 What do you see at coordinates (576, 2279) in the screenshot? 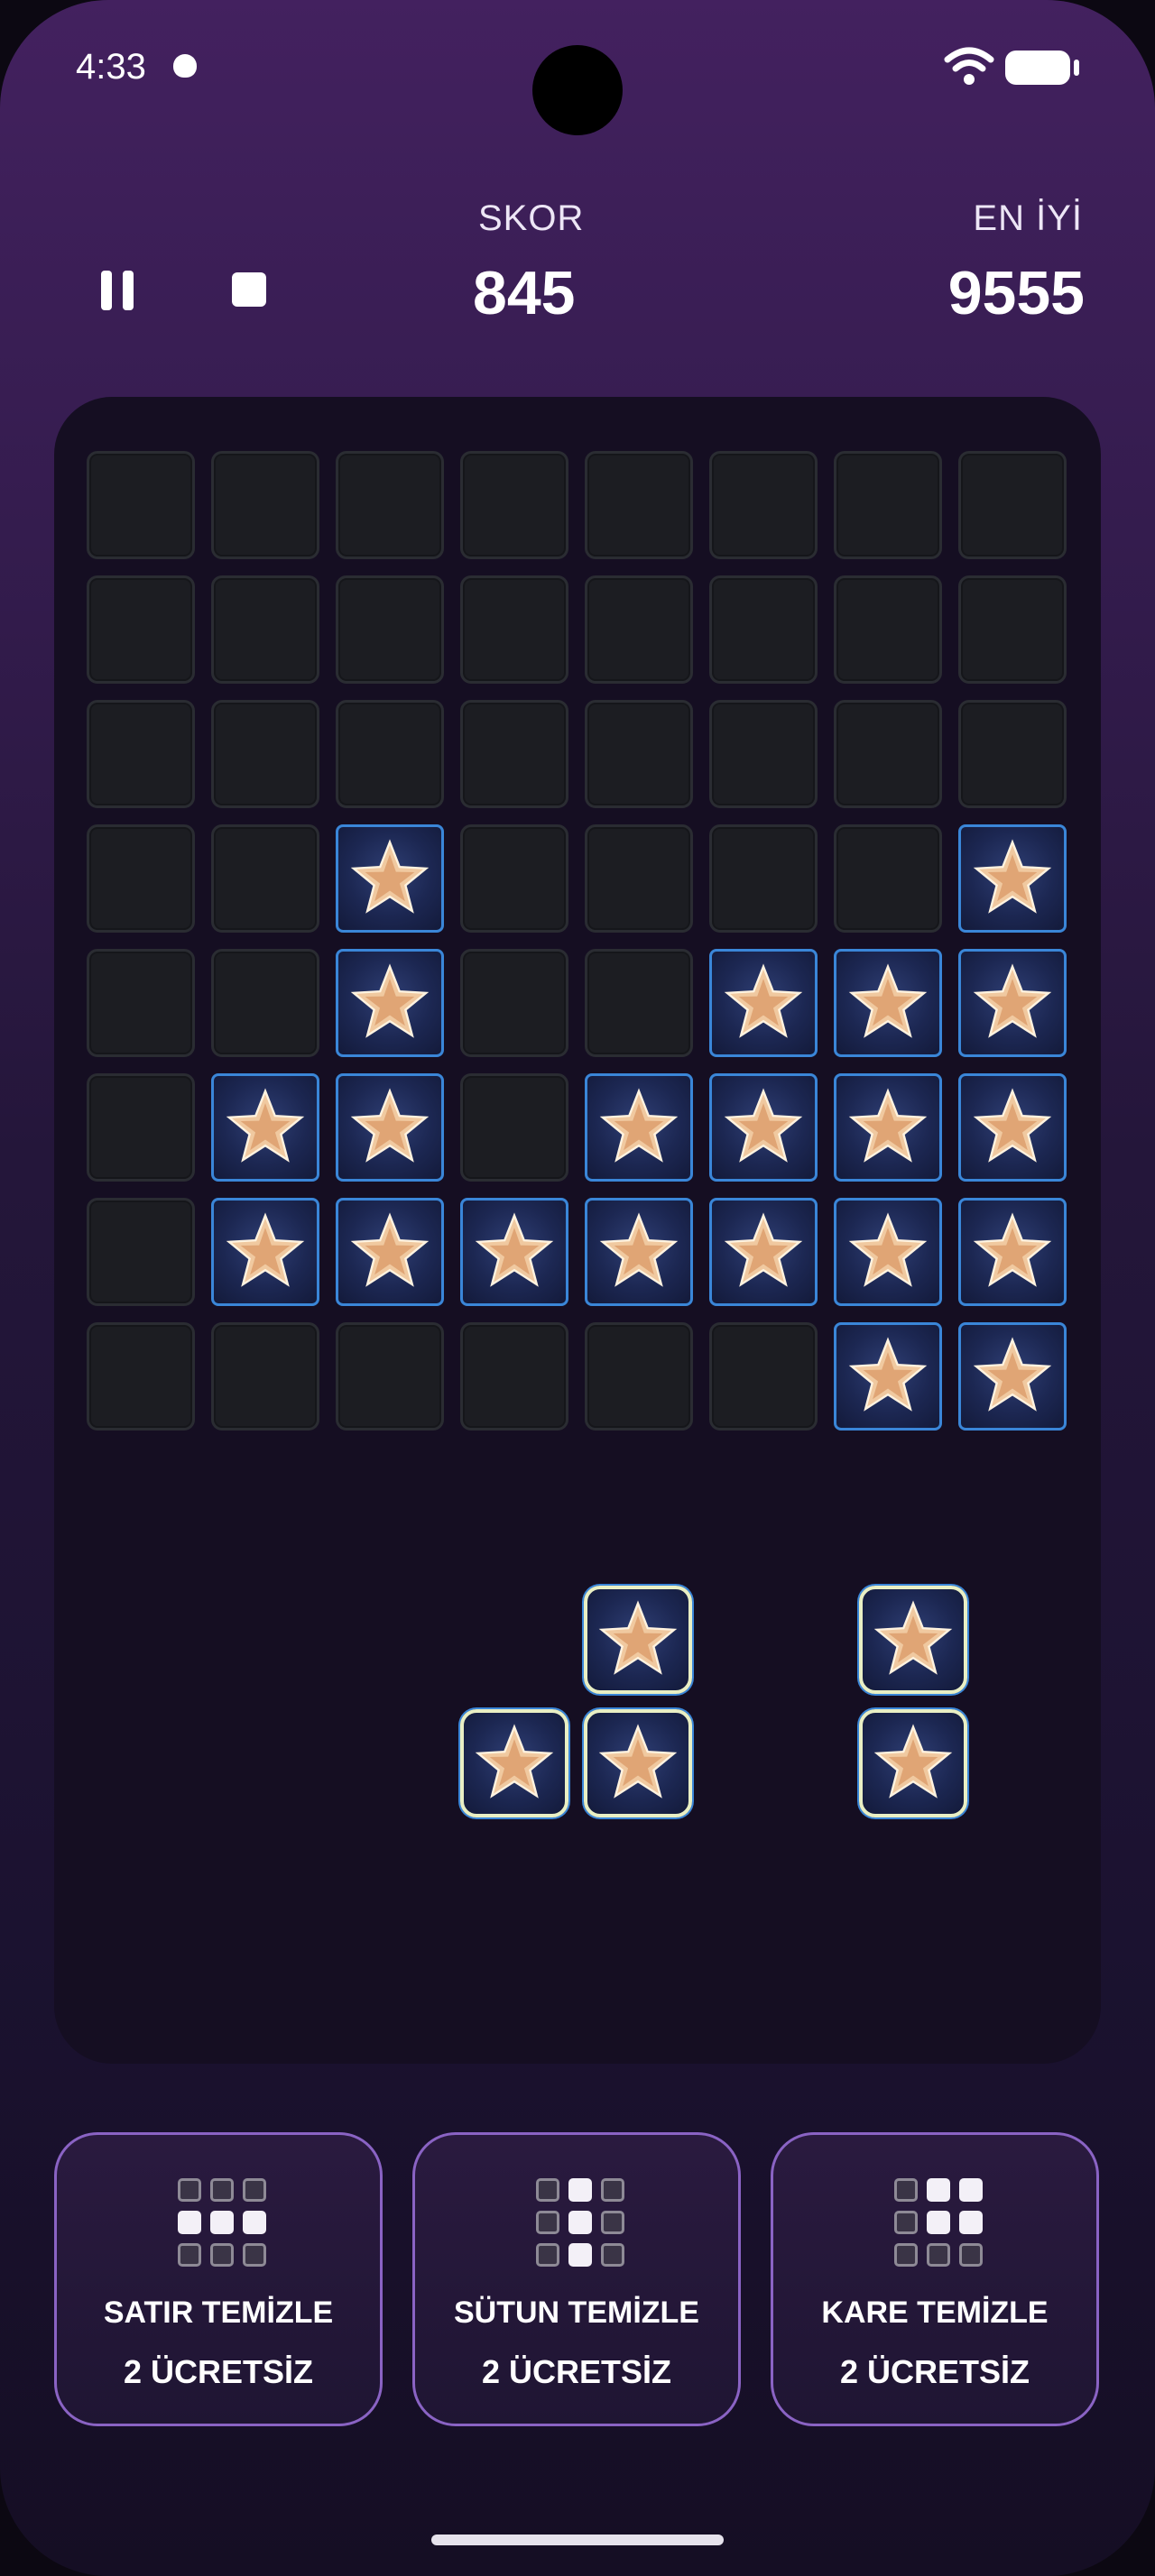
I see `clear-column-powerup: SÜTUN TEMİZLE 2 ÜCRETSİZ` at bounding box center [576, 2279].